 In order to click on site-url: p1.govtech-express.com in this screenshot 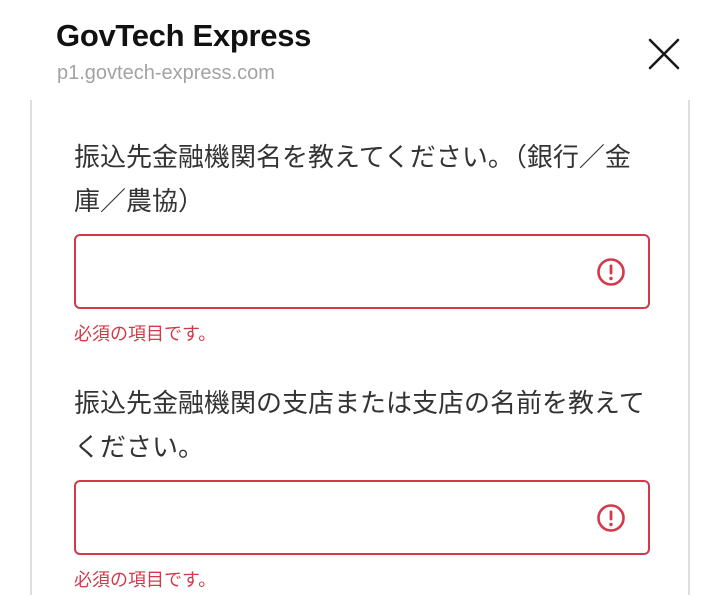, I will do `click(166, 73)`.